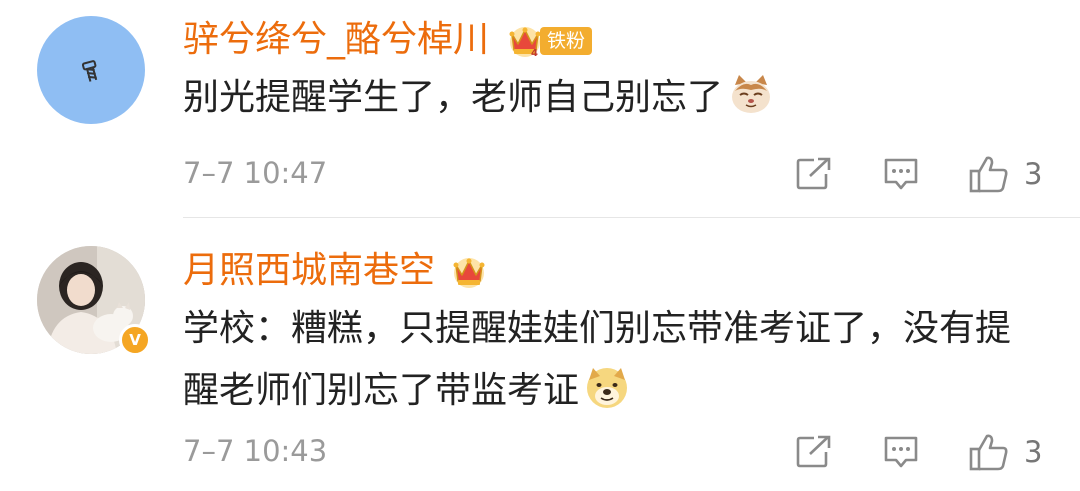 Image resolution: width=1080 pixels, height=491 pixels. I want to click on avatar, so click(91, 70).